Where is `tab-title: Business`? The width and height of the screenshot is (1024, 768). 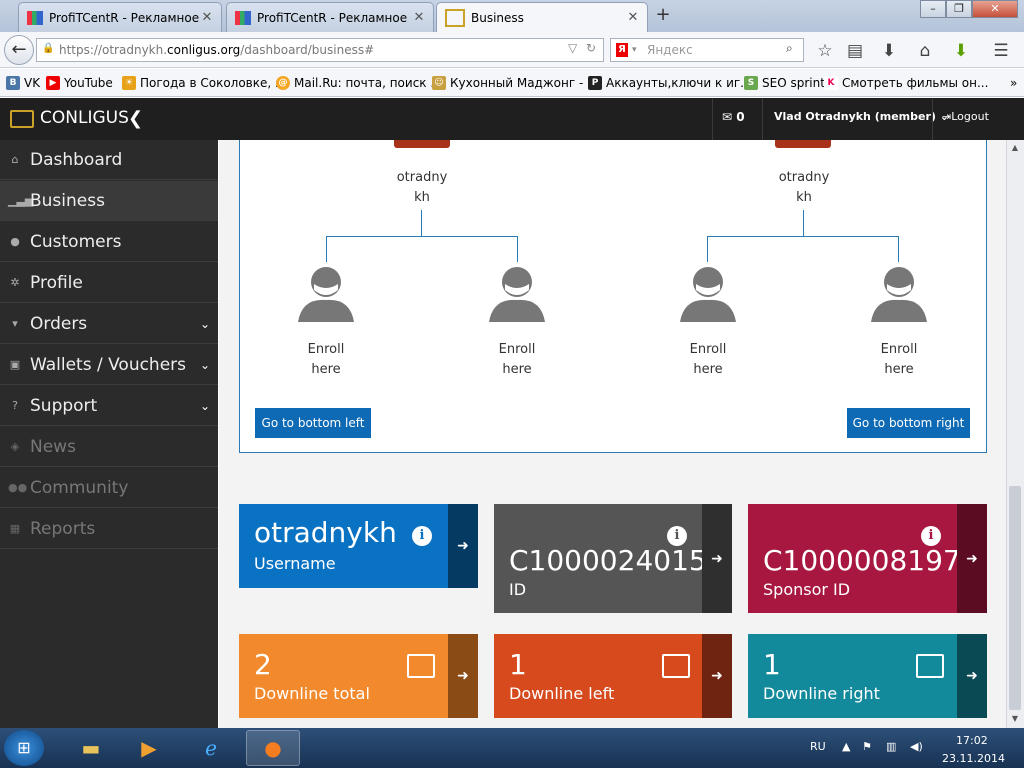 tab-title: Business is located at coordinates (497, 17).